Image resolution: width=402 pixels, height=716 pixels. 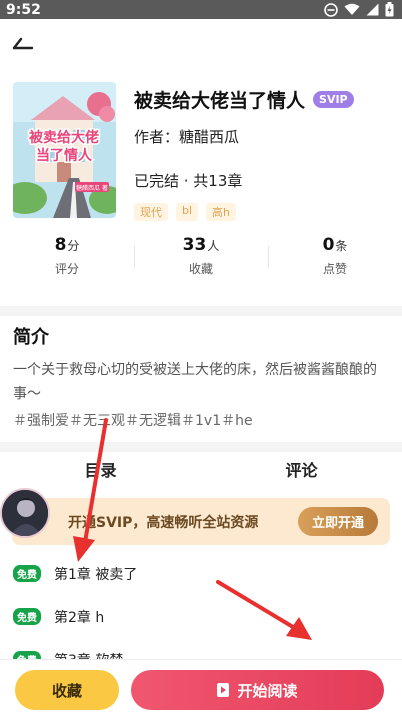 I want to click on book-cover: 被卖给大佬 当了情人 糖醋西瓜 著, so click(x=64, y=150).